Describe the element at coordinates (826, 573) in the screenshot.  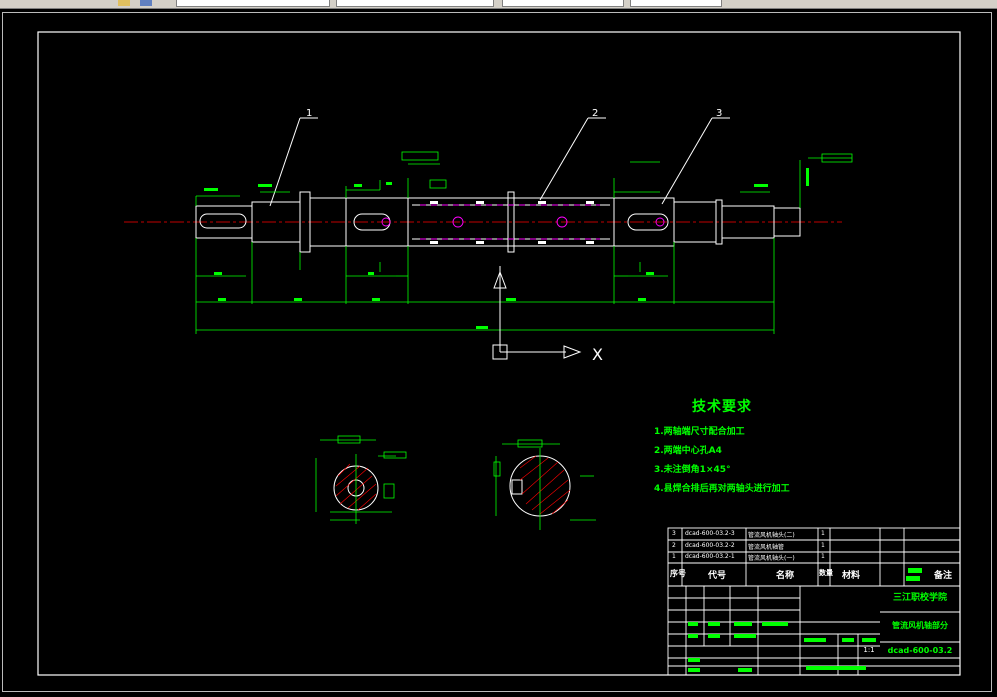
I see `header-qty: 数量` at that location.